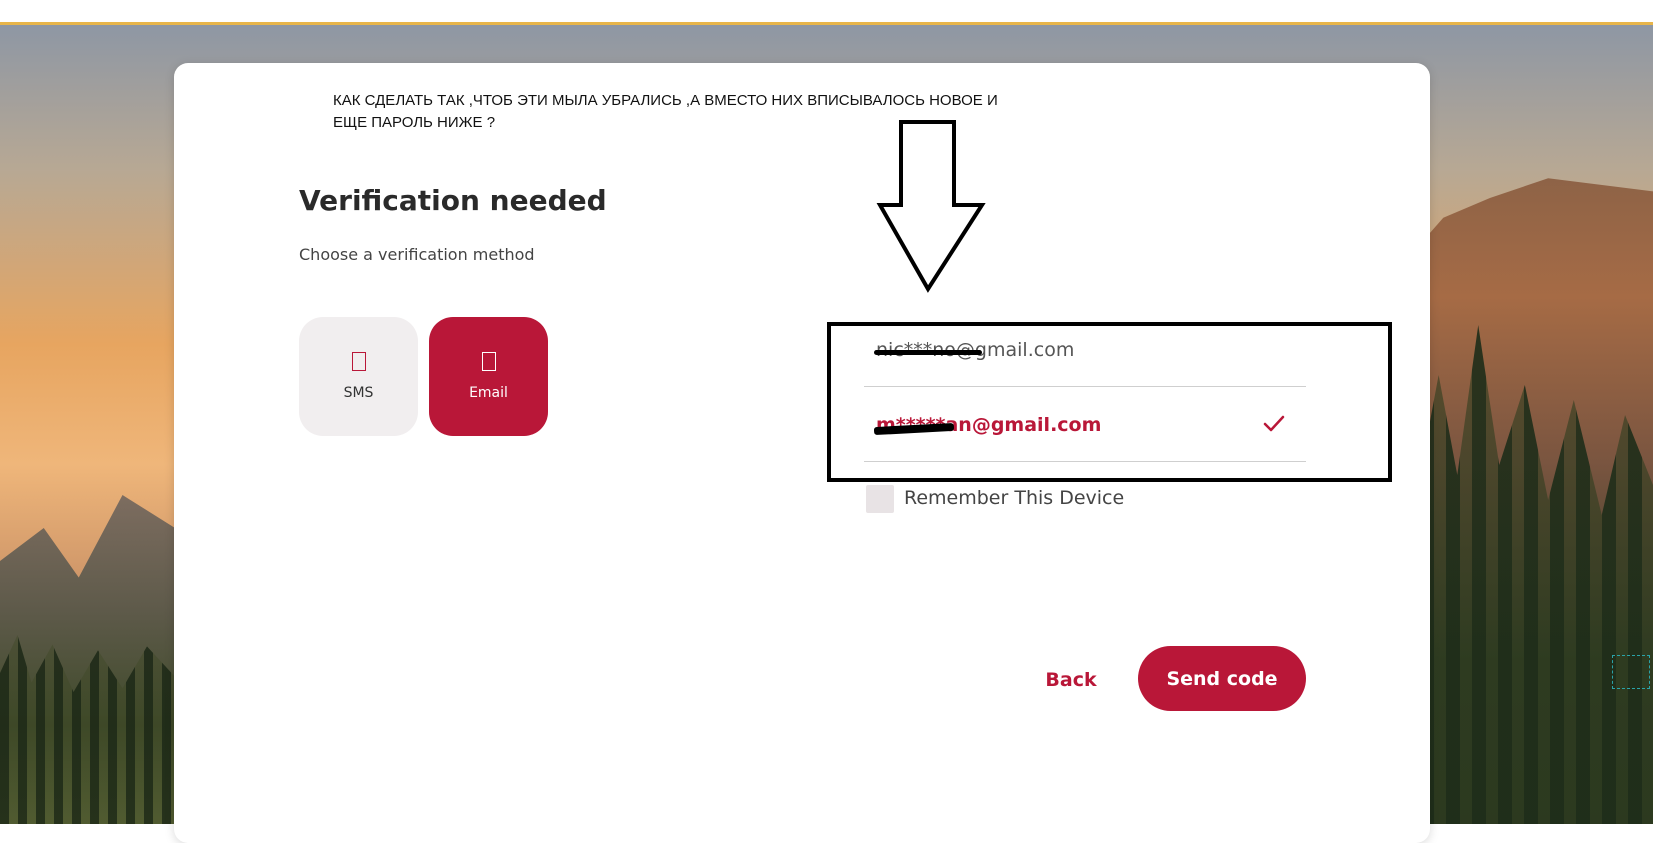  I want to click on remember-device-checkbox, so click(880, 499).